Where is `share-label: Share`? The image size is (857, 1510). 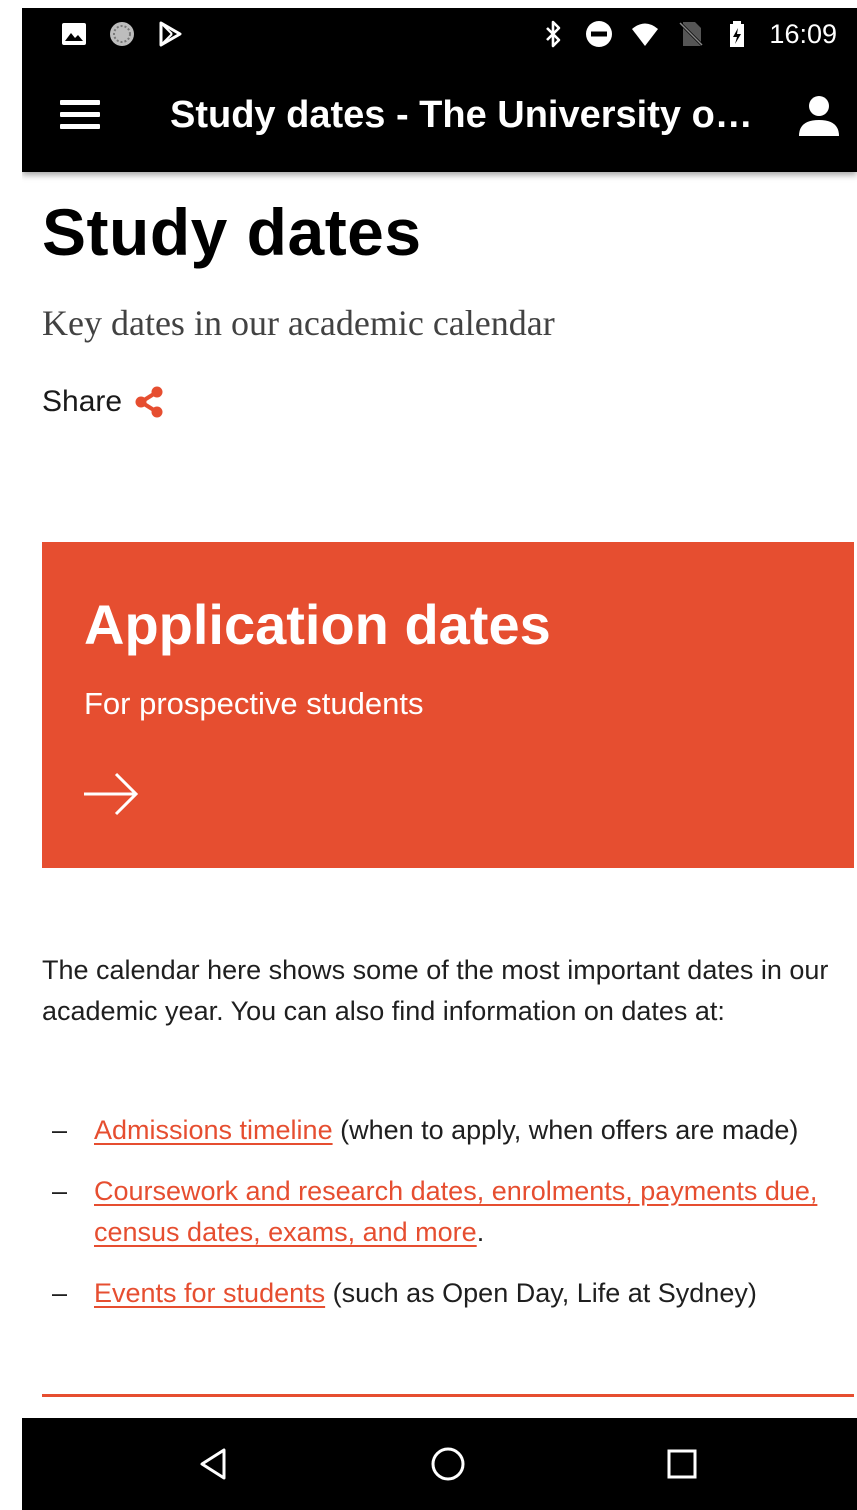
share-label: Share is located at coordinates (82, 401).